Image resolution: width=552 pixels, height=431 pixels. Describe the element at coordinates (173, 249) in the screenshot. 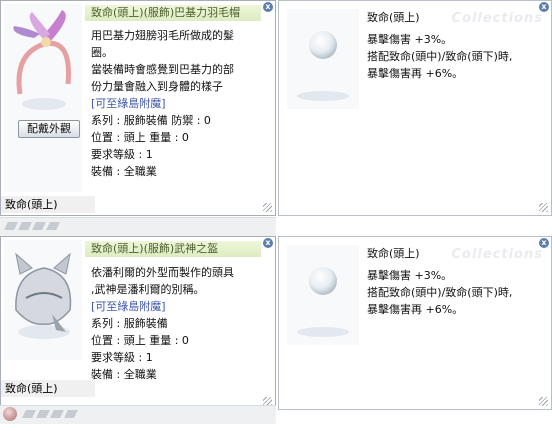

I see `item-title: 致命(頭上)(服飾)武神之盔` at that location.